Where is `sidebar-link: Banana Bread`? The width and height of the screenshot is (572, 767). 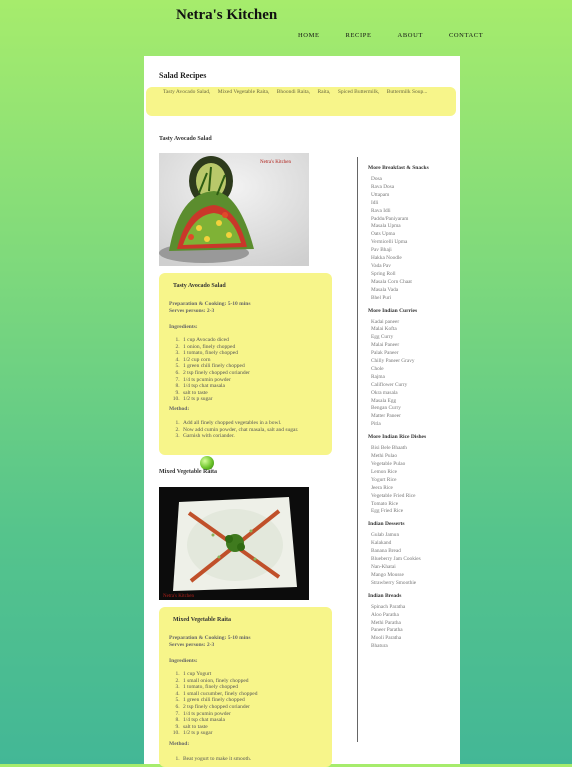
sidebar-link: Banana Bread is located at coordinates (414, 552).